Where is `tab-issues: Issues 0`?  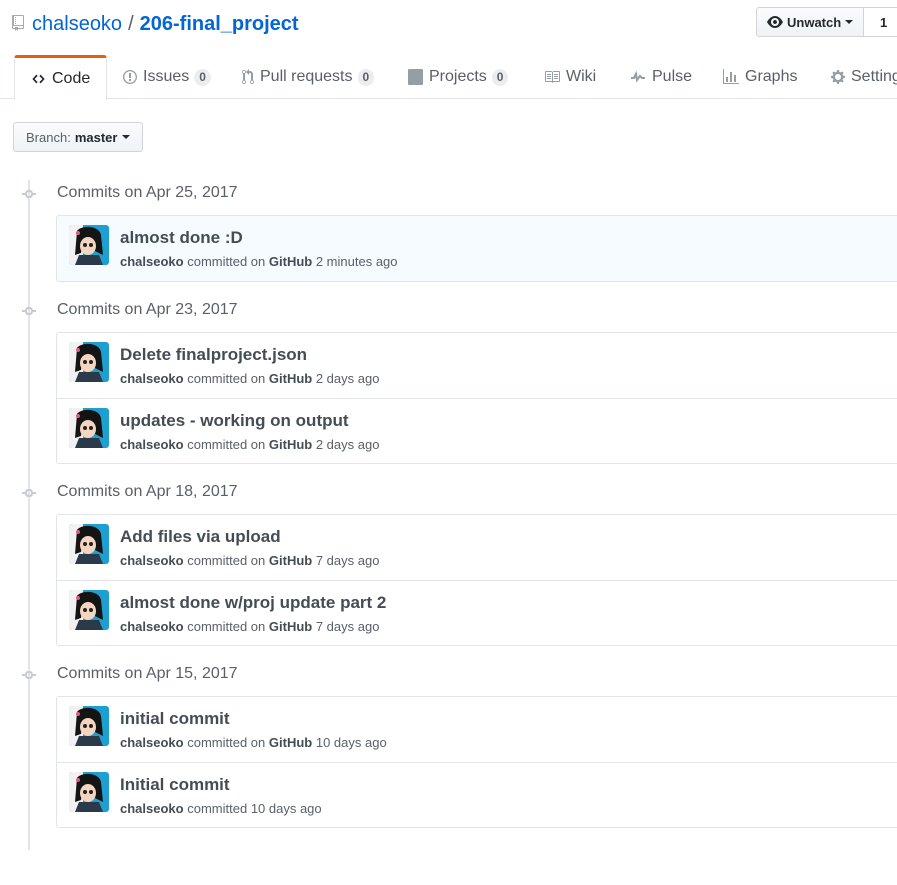 tab-issues: Issues 0 is located at coordinates (167, 77).